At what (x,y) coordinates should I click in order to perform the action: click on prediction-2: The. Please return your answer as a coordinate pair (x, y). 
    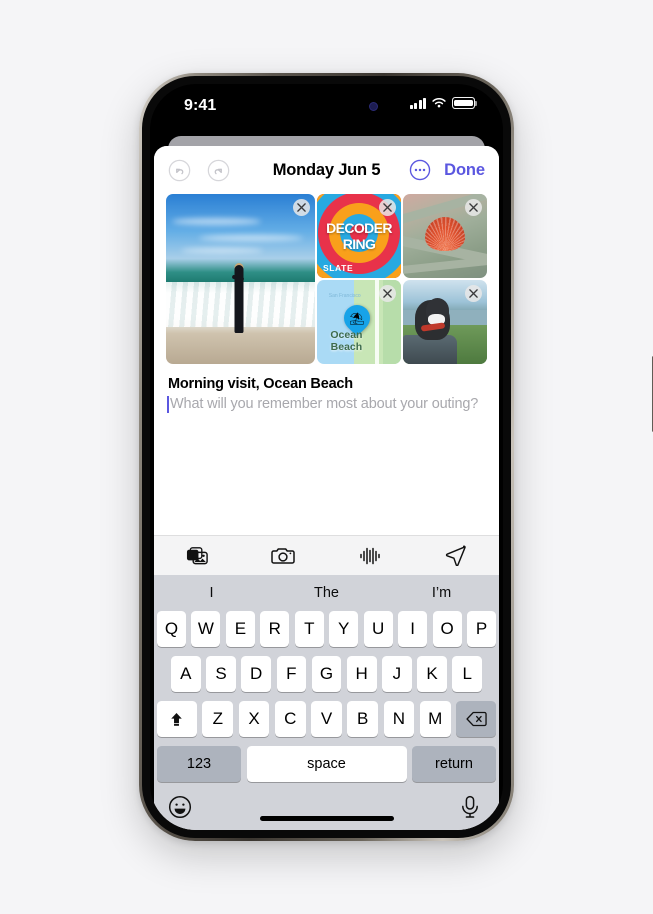
    Looking at the image, I should click on (326, 593).